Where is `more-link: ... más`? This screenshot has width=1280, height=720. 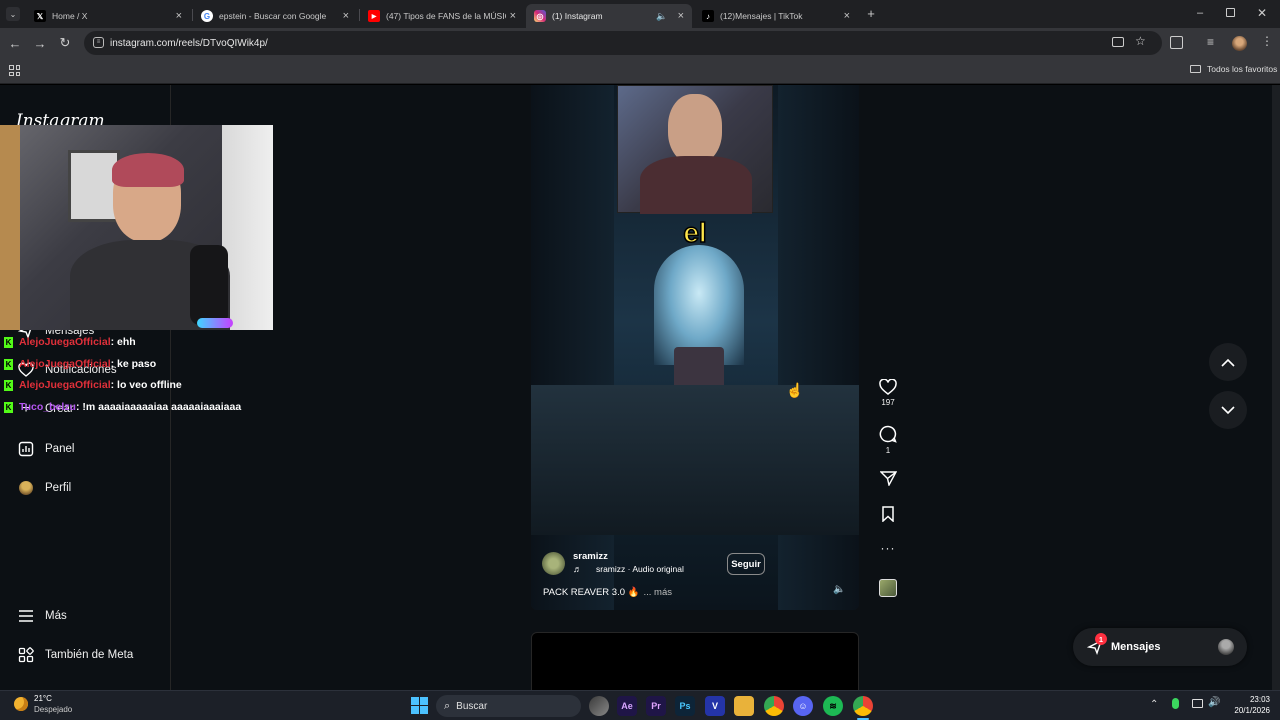 more-link: ... más is located at coordinates (657, 592).